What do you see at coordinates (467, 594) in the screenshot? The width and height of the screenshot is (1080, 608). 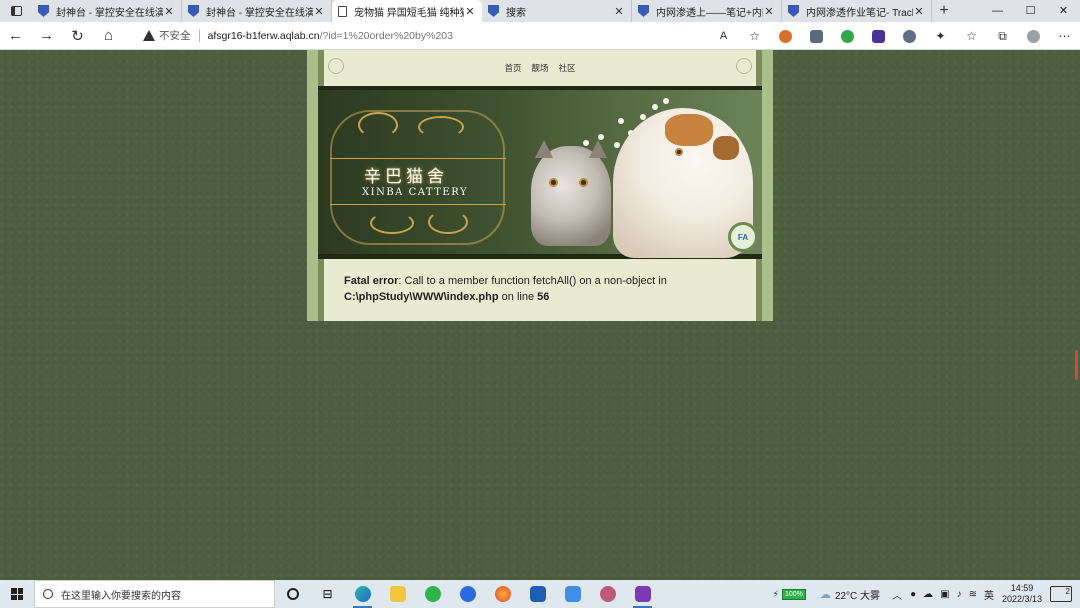 I see `lark-icon` at bounding box center [467, 594].